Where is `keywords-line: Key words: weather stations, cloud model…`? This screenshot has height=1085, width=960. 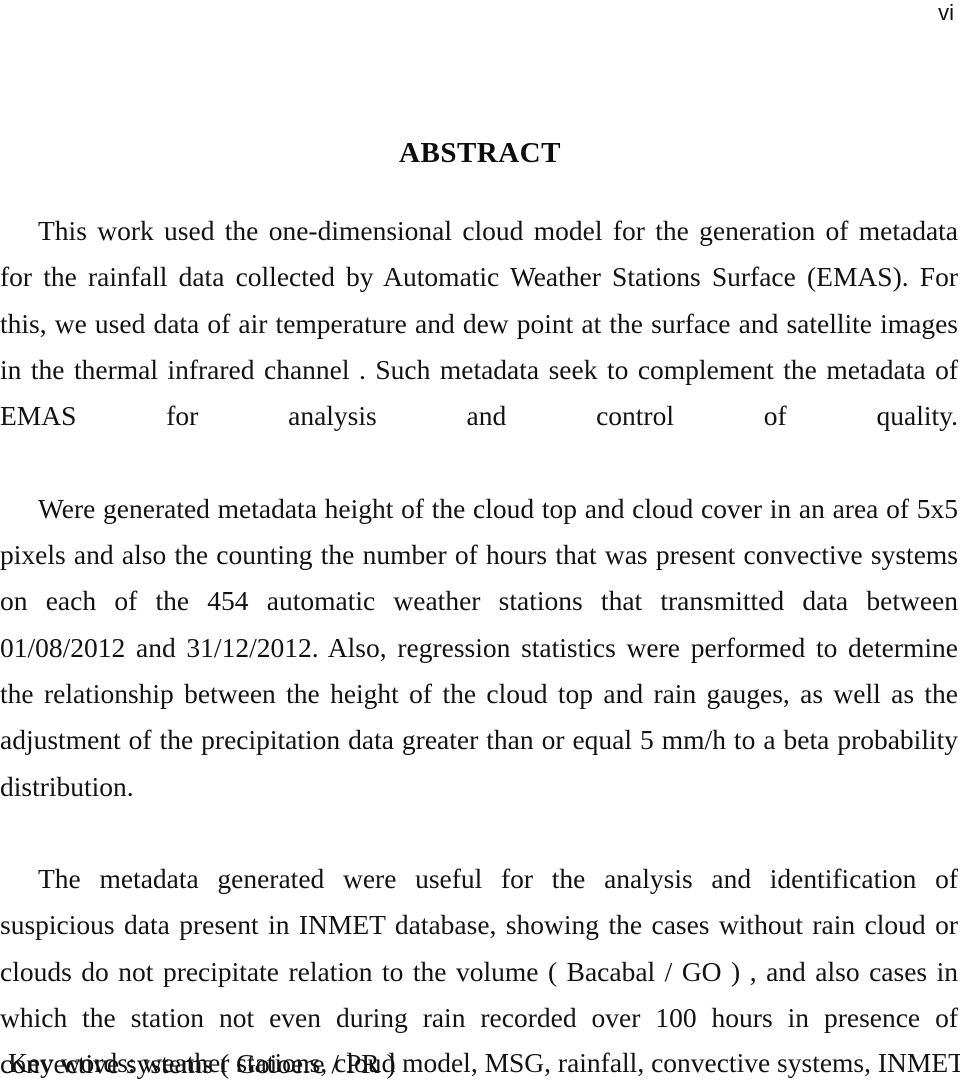 keywords-line: Key words: weather stations, cloud model… is located at coordinates (484, 1062).